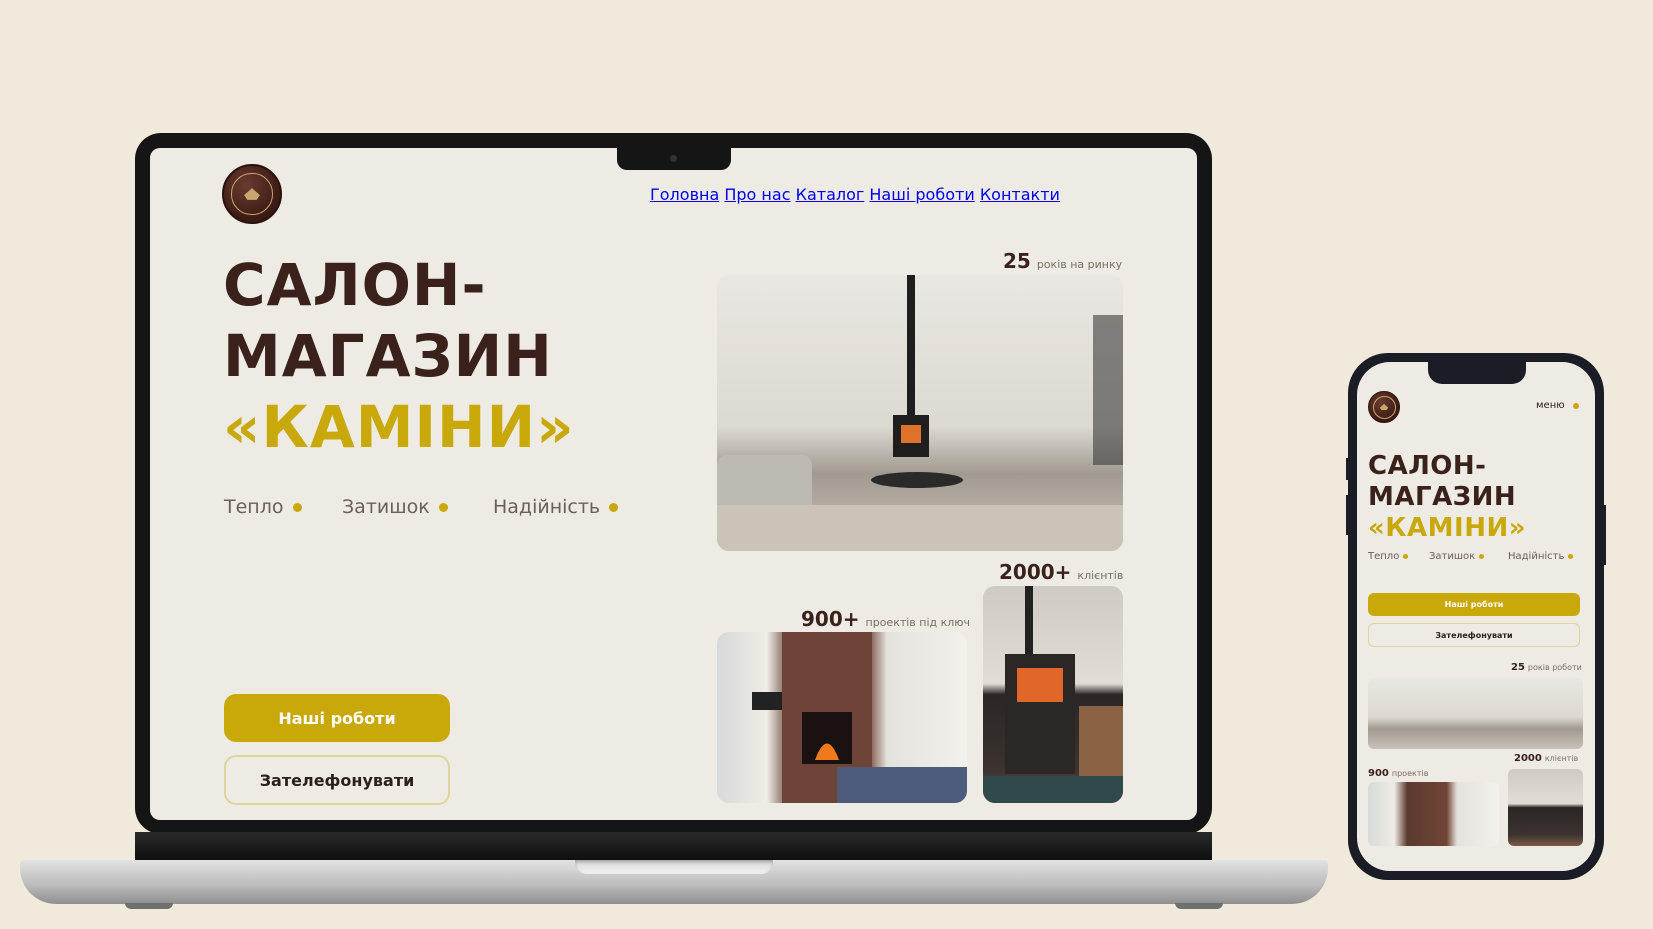 Image resolution: width=1653 pixels, height=929 pixels. Describe the element at coordinates (757, 194) in the screenshot. I see `nav-about: Про нас` at that location.